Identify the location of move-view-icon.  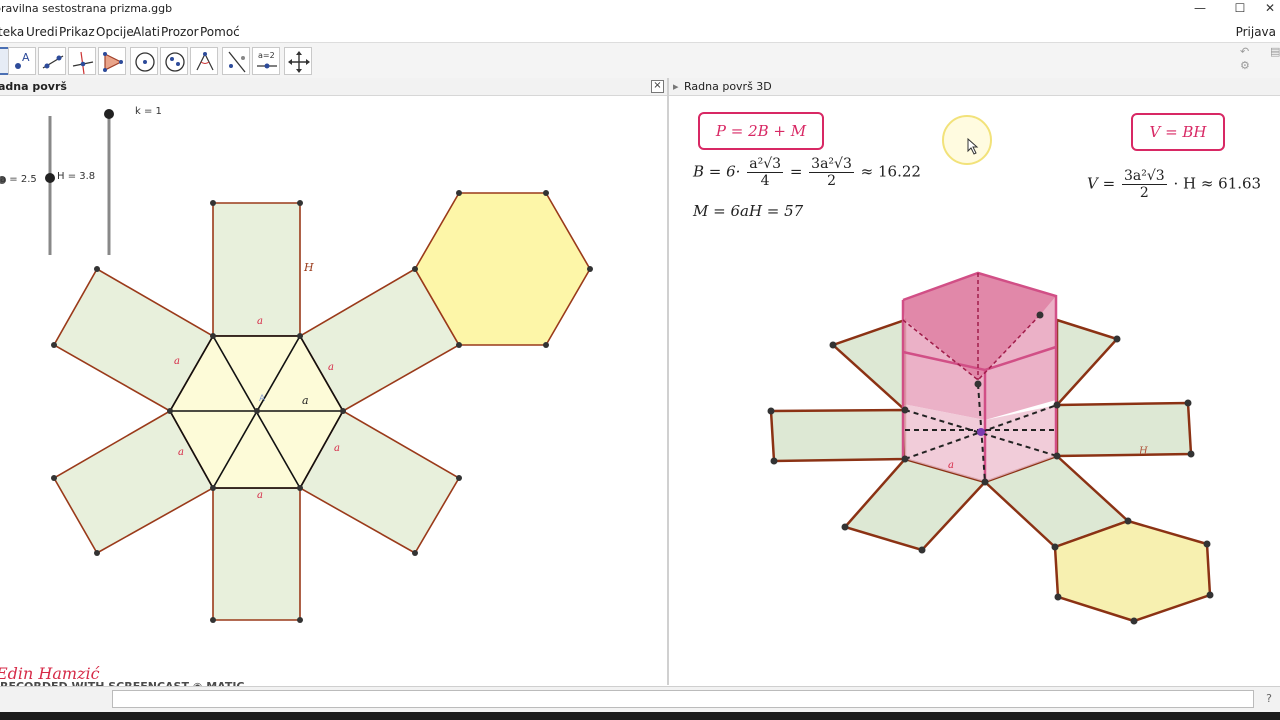
(299, 62).